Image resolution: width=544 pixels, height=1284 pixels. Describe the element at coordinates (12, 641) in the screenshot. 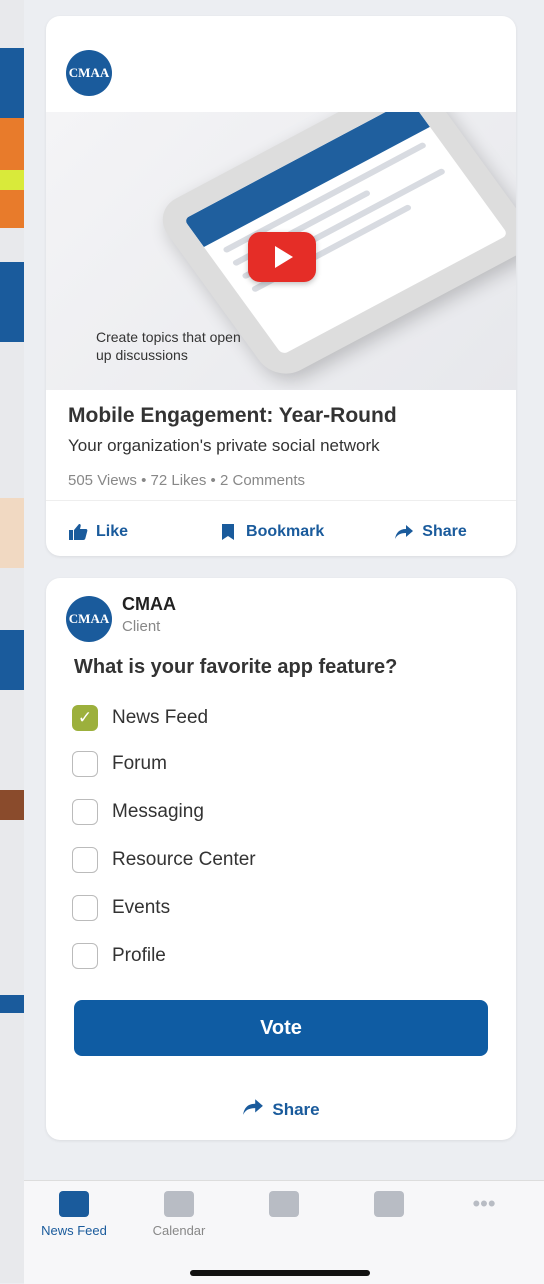

I see `previous-screen-edge` at that location.